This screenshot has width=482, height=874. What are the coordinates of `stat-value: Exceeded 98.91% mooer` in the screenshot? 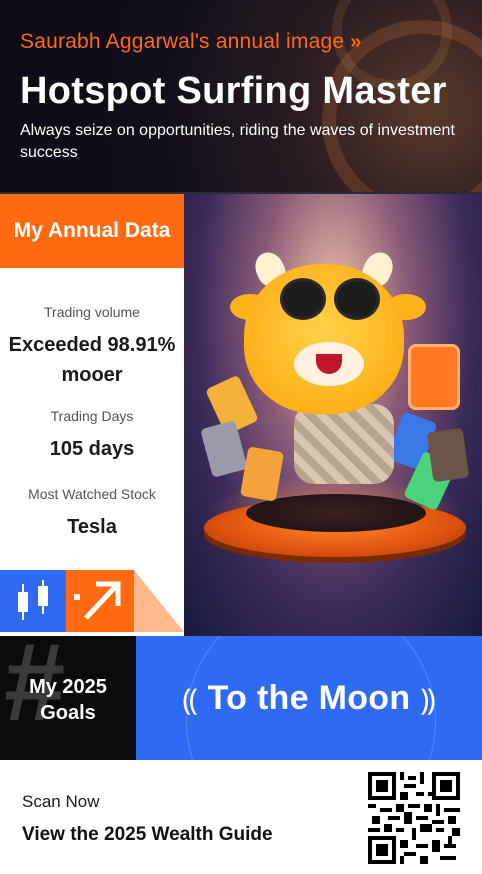 It's located at (92, 360).